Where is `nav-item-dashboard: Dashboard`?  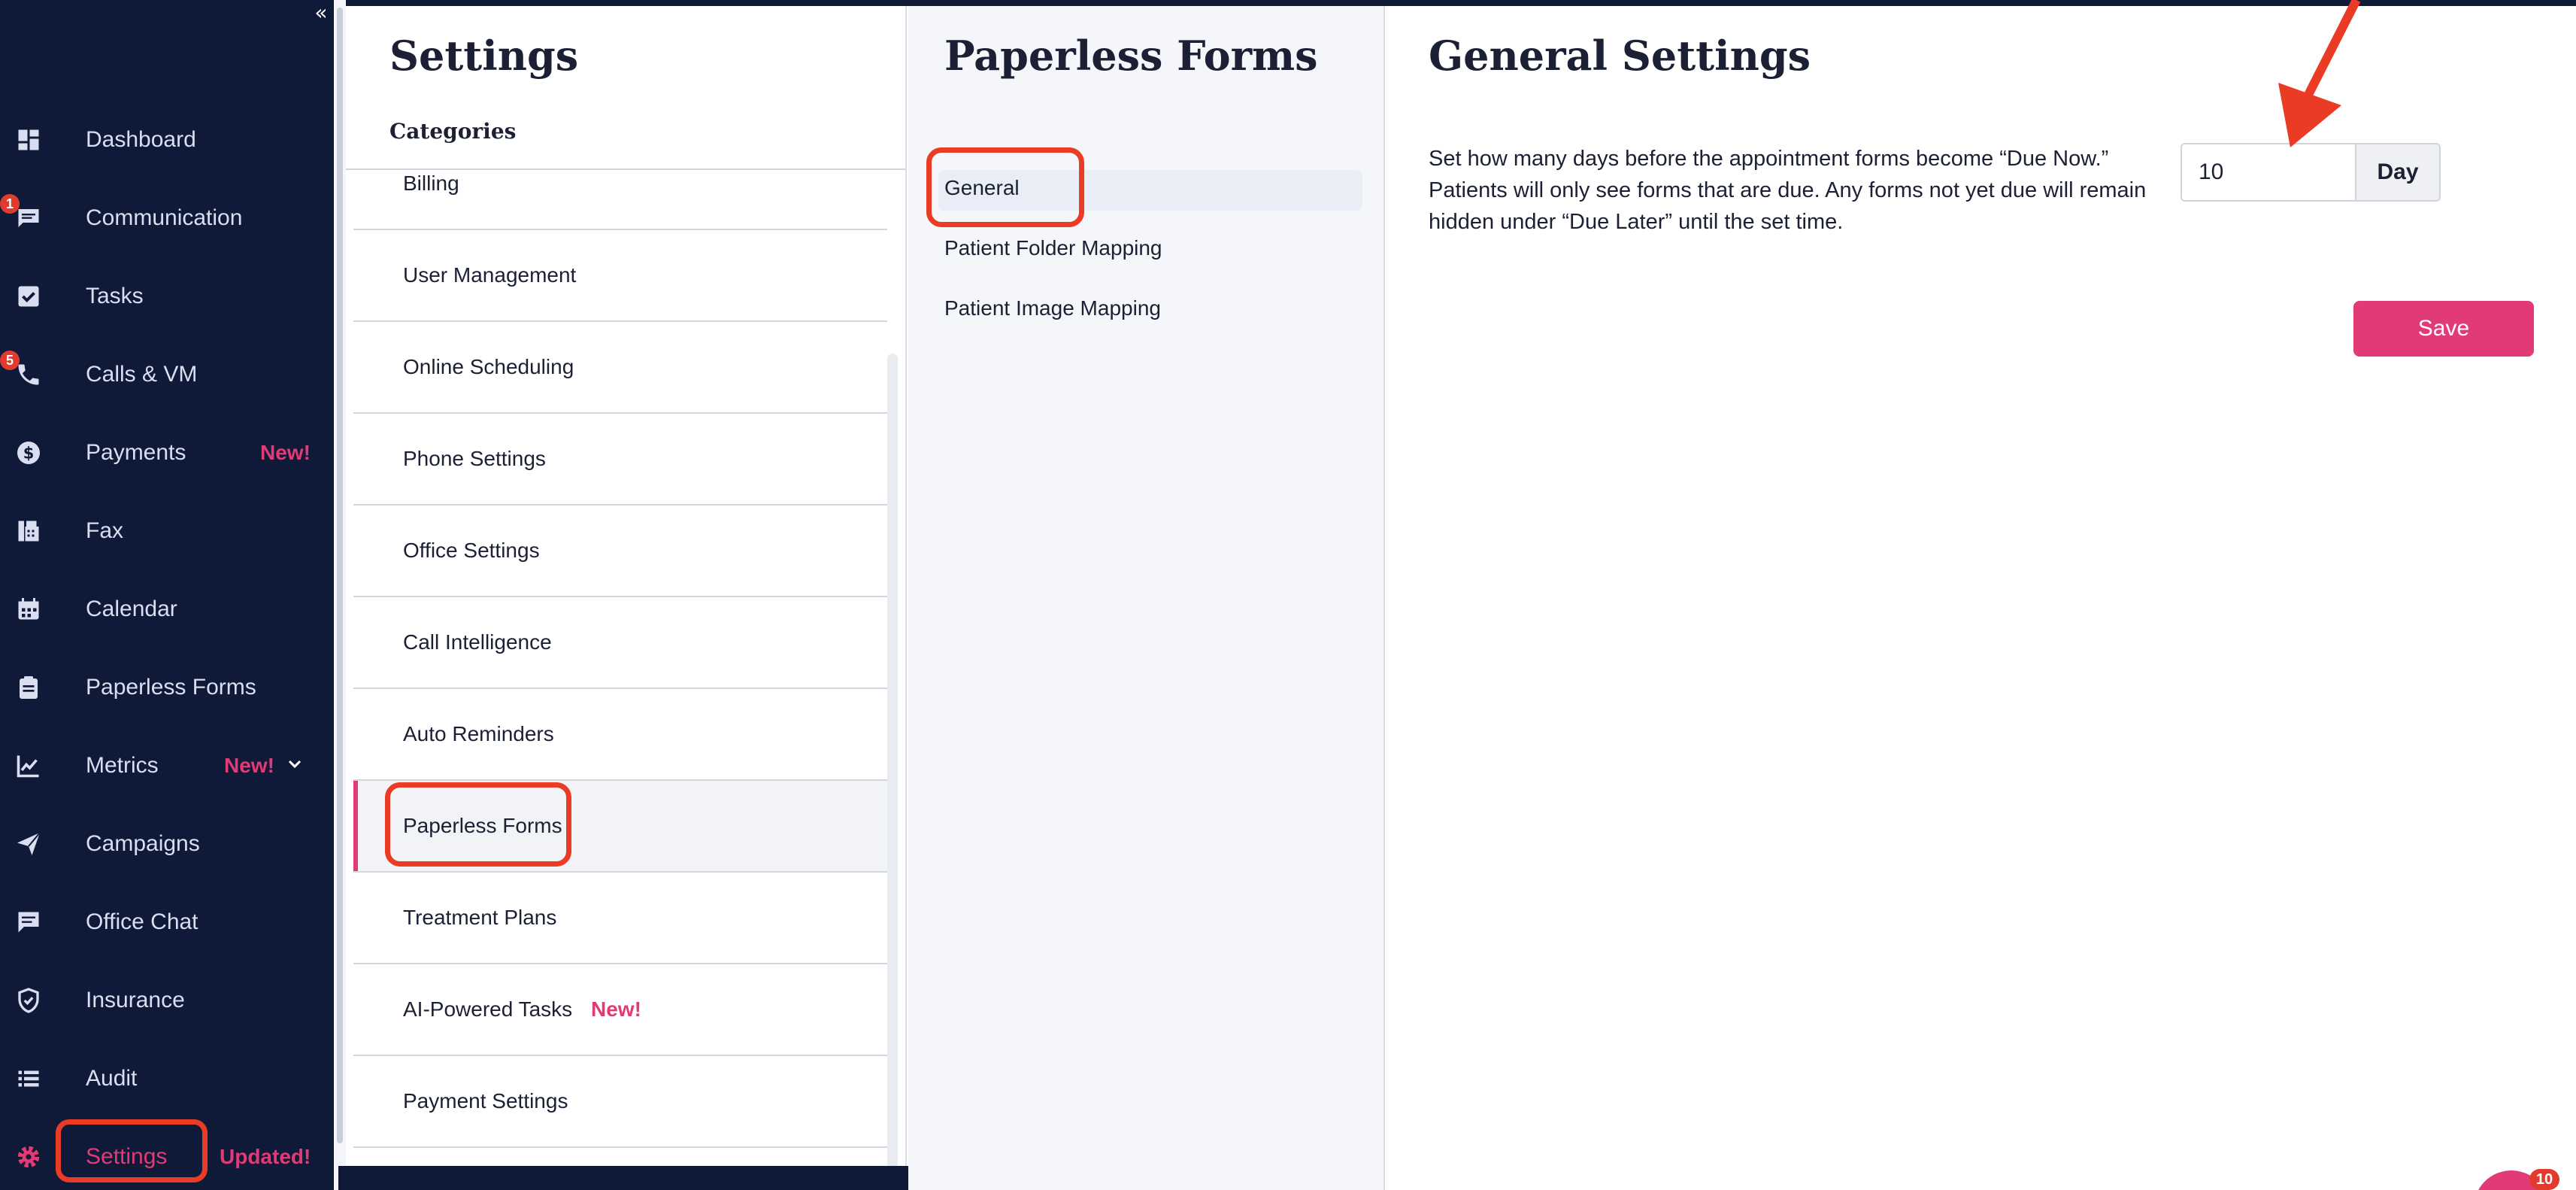 nav-item-dashboard: Dashboard is located at coordinates (167, 140).